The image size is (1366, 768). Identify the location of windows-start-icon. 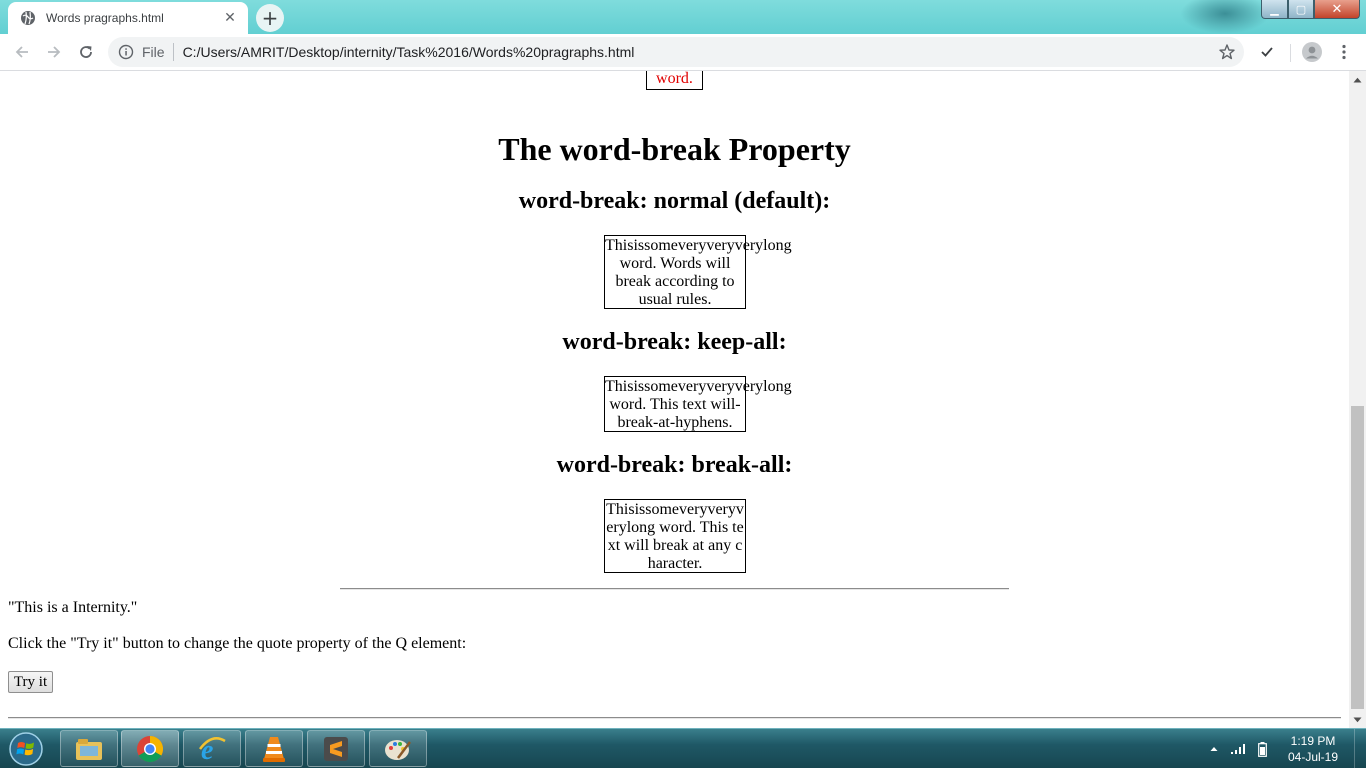
(26, 749).